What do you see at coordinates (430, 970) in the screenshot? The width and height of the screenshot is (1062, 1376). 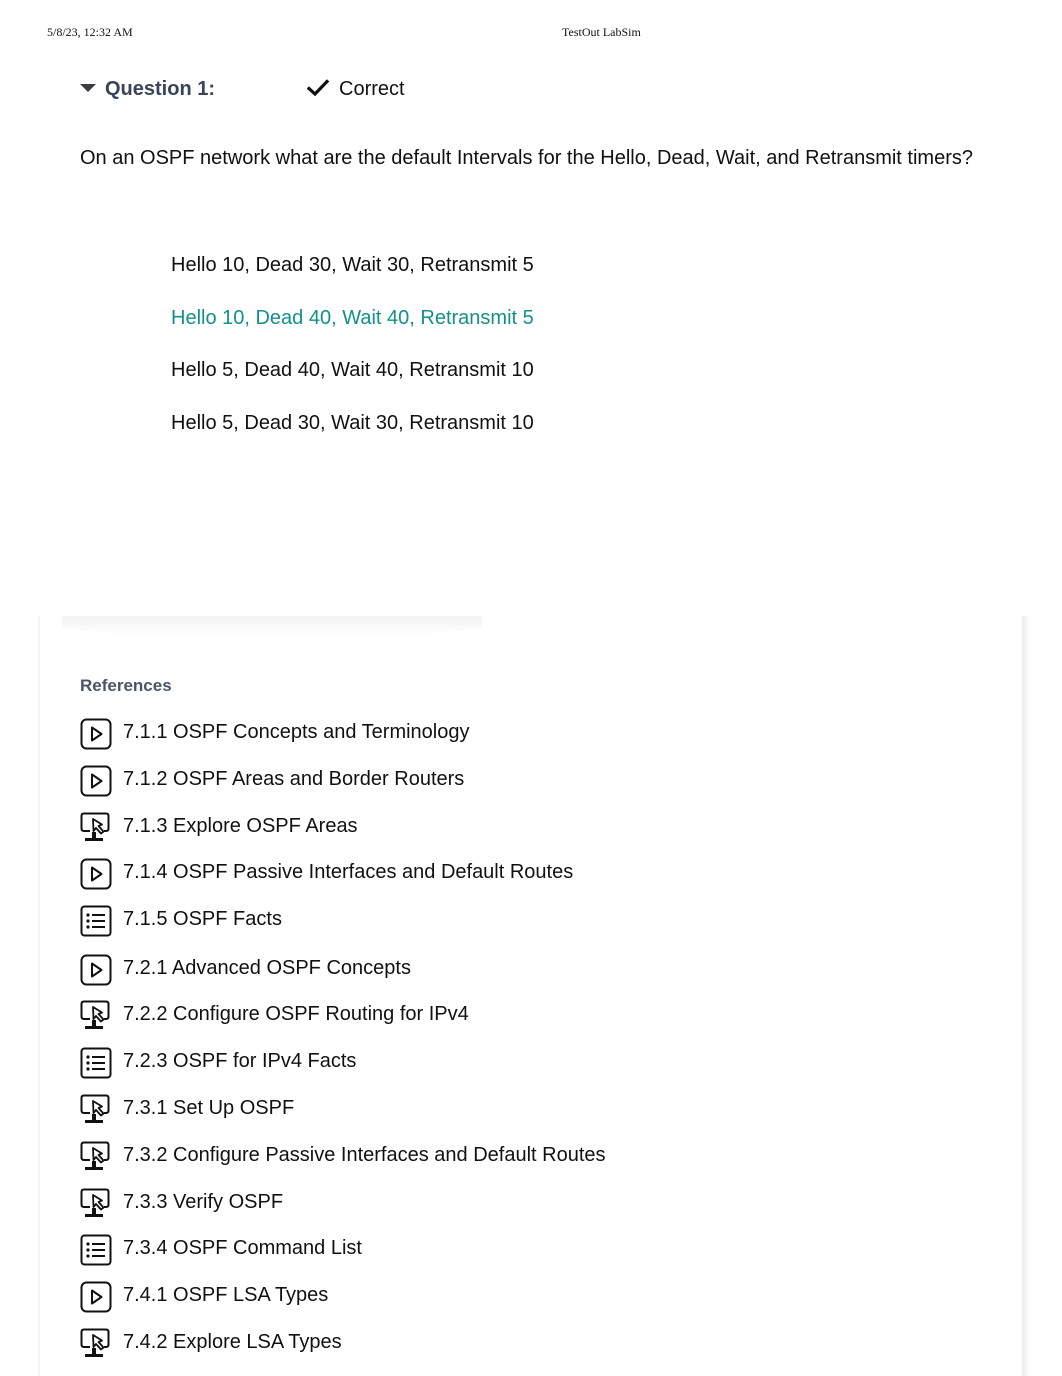 I see `reference-link: 7.2.1 Advanced OSPF Concepts` at bounding box center [430, 970].